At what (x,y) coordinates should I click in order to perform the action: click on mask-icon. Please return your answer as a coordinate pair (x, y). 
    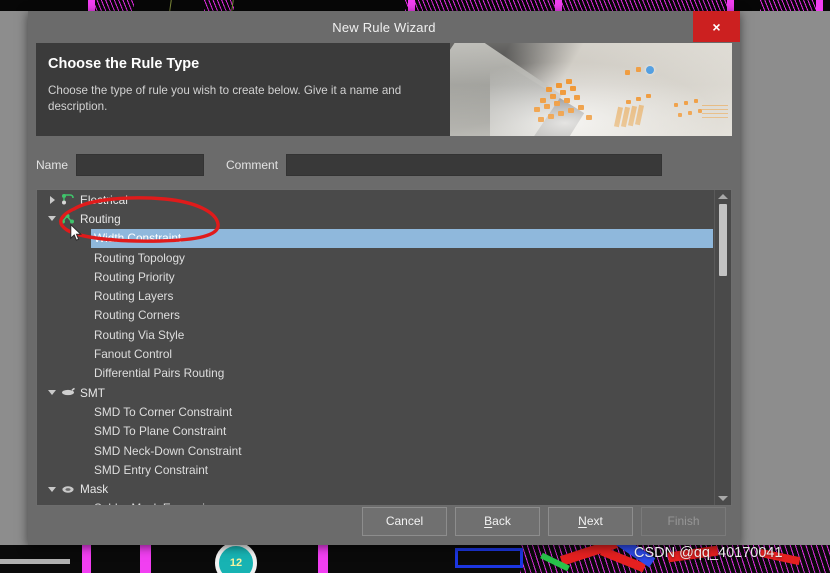
    Looking at the image, I should click on (68, 489).